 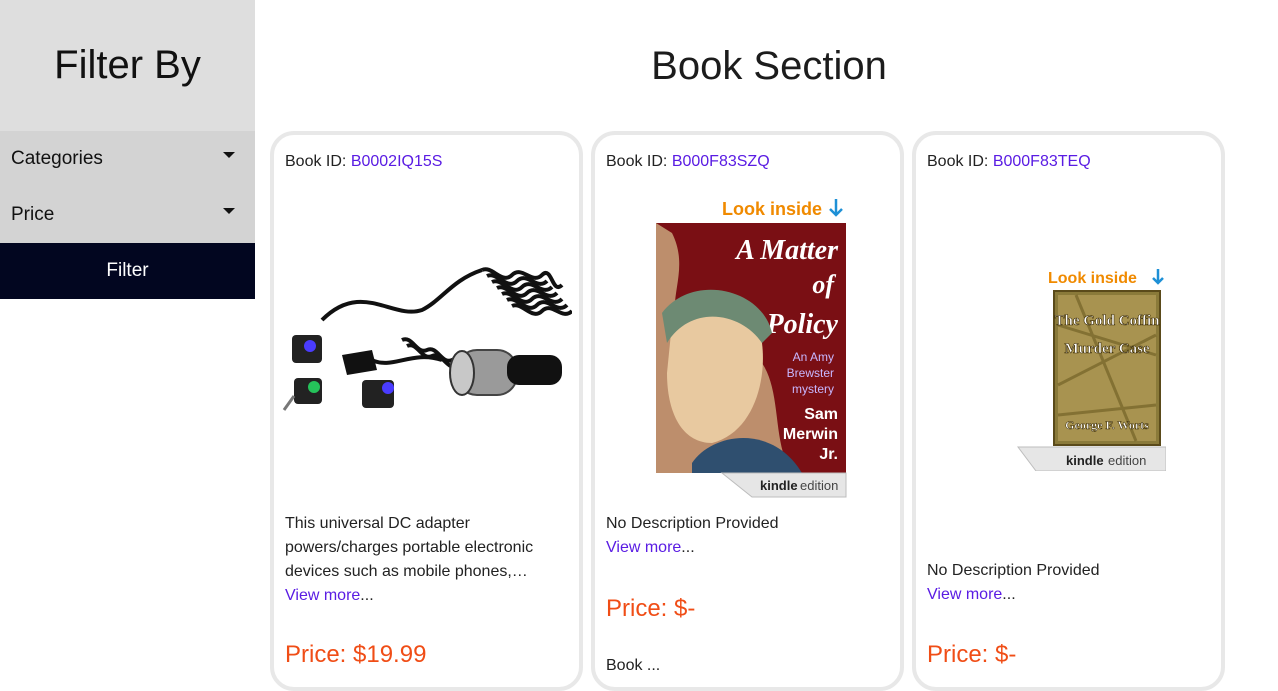 I want to click on cover-title: A Matter, so click(x=786, y=250).